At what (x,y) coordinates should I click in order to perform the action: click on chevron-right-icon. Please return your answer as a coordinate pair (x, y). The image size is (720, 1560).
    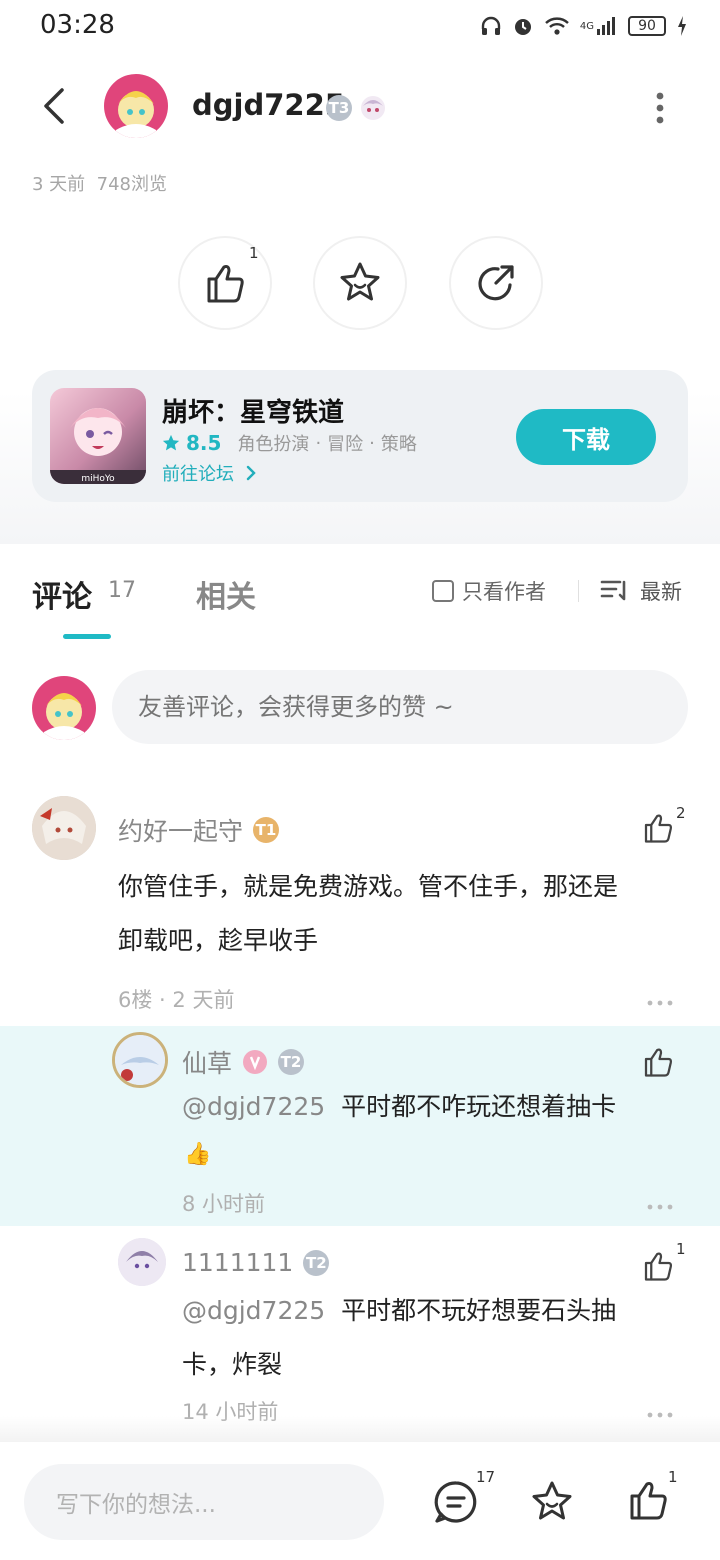
    Looking at the image, I should click on (251, 473).